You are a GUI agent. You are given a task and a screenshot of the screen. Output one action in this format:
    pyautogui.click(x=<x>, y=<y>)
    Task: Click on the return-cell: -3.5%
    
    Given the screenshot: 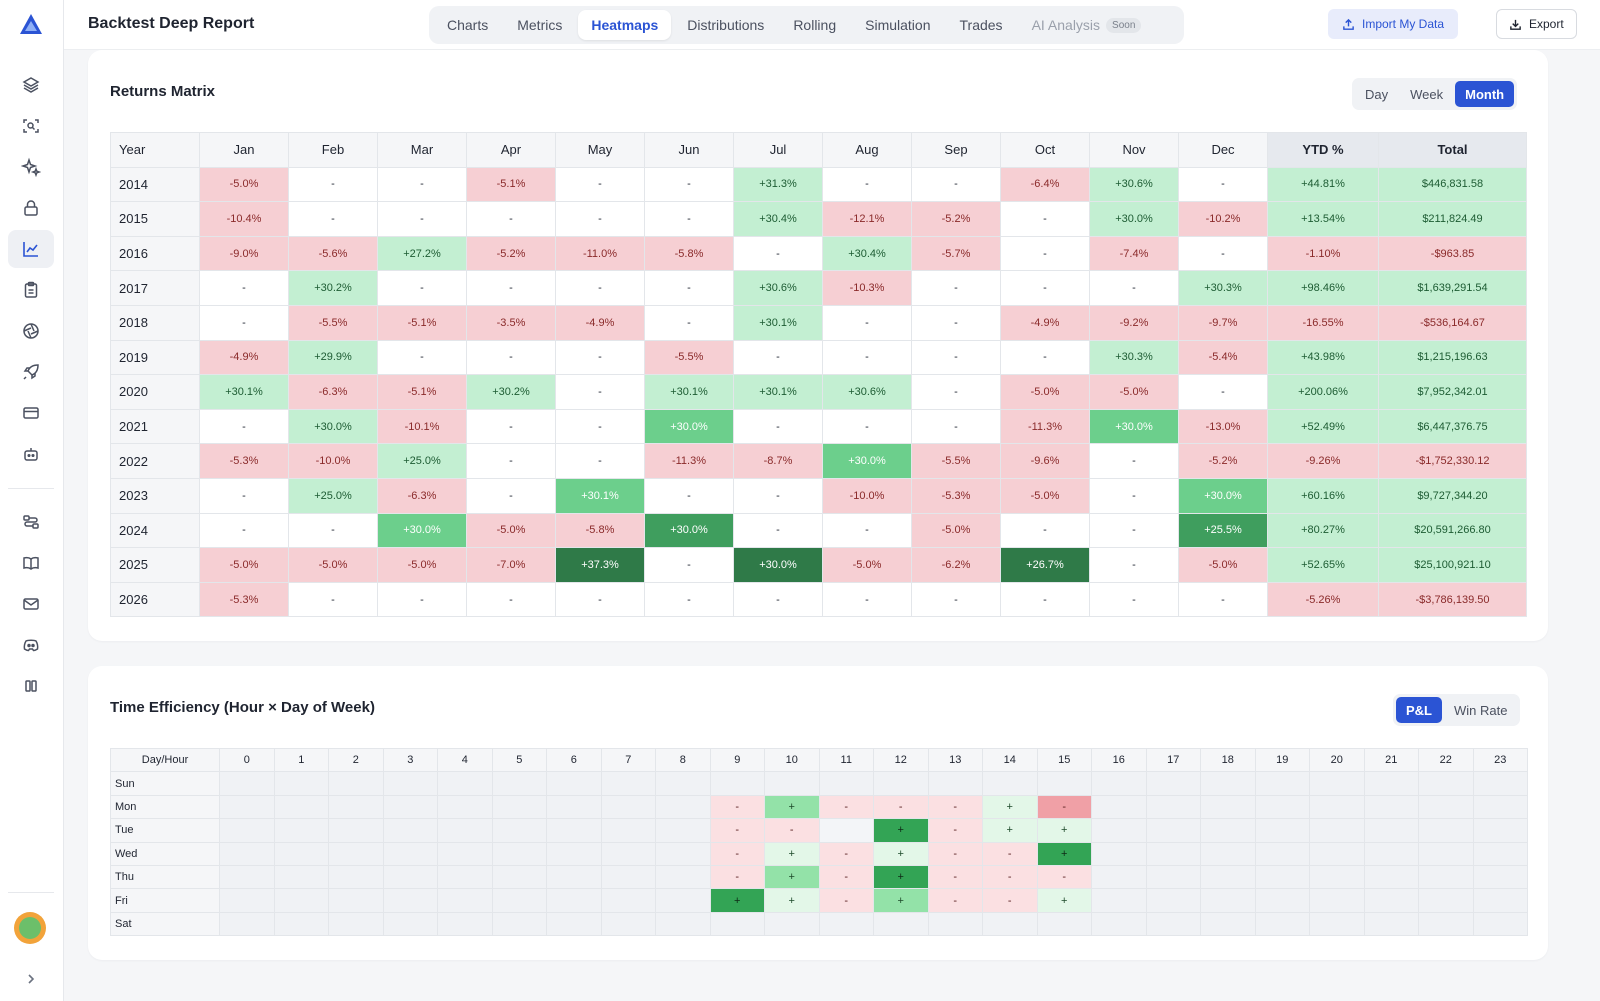 What is the action you would take?
    pyautogui.click(x=511, y=322)
    